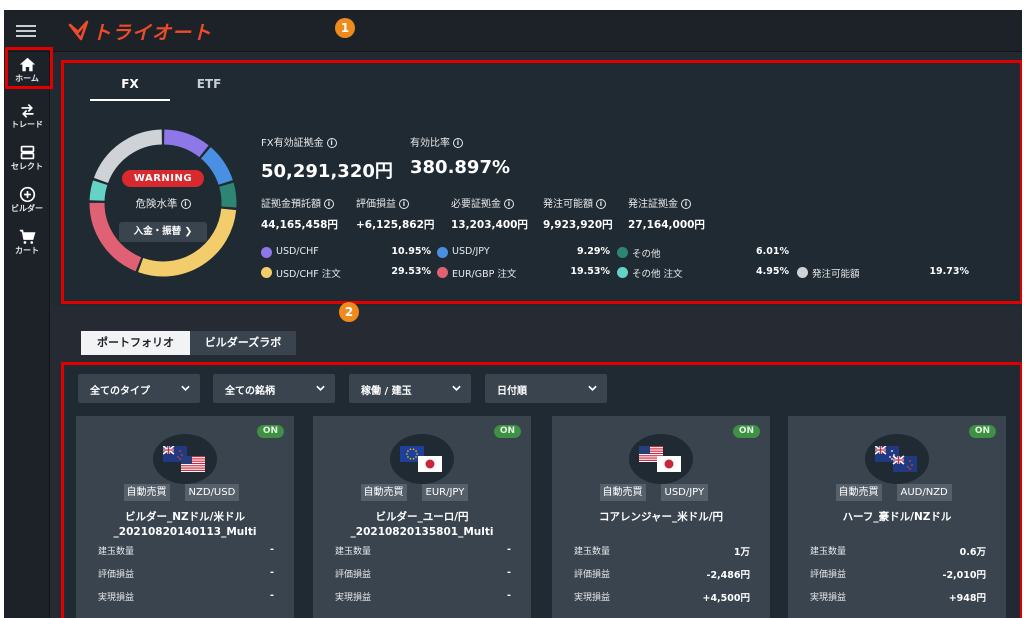  Describe the element at coordinates (422, 525) in the screenshot. I see `strategy-name: ビルダー_ユーロ/円 _20210820135801_Multi` at that location.